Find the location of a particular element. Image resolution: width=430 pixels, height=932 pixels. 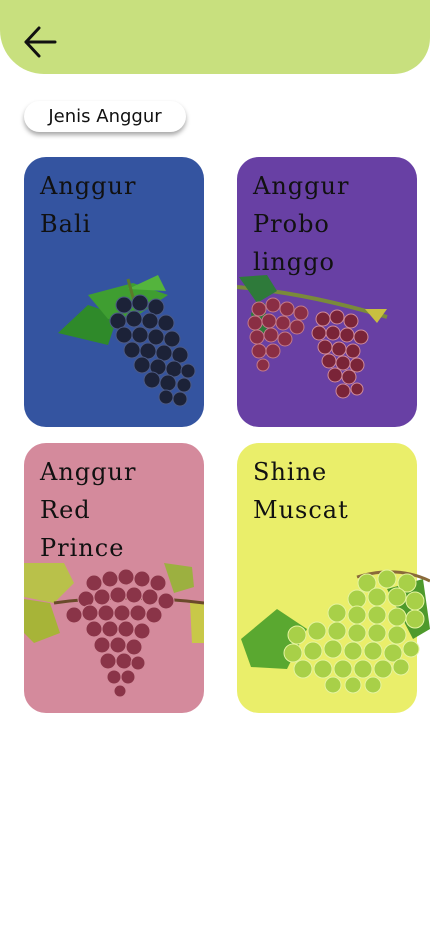

arrow-left-icon is located at coordinates (40, 42).